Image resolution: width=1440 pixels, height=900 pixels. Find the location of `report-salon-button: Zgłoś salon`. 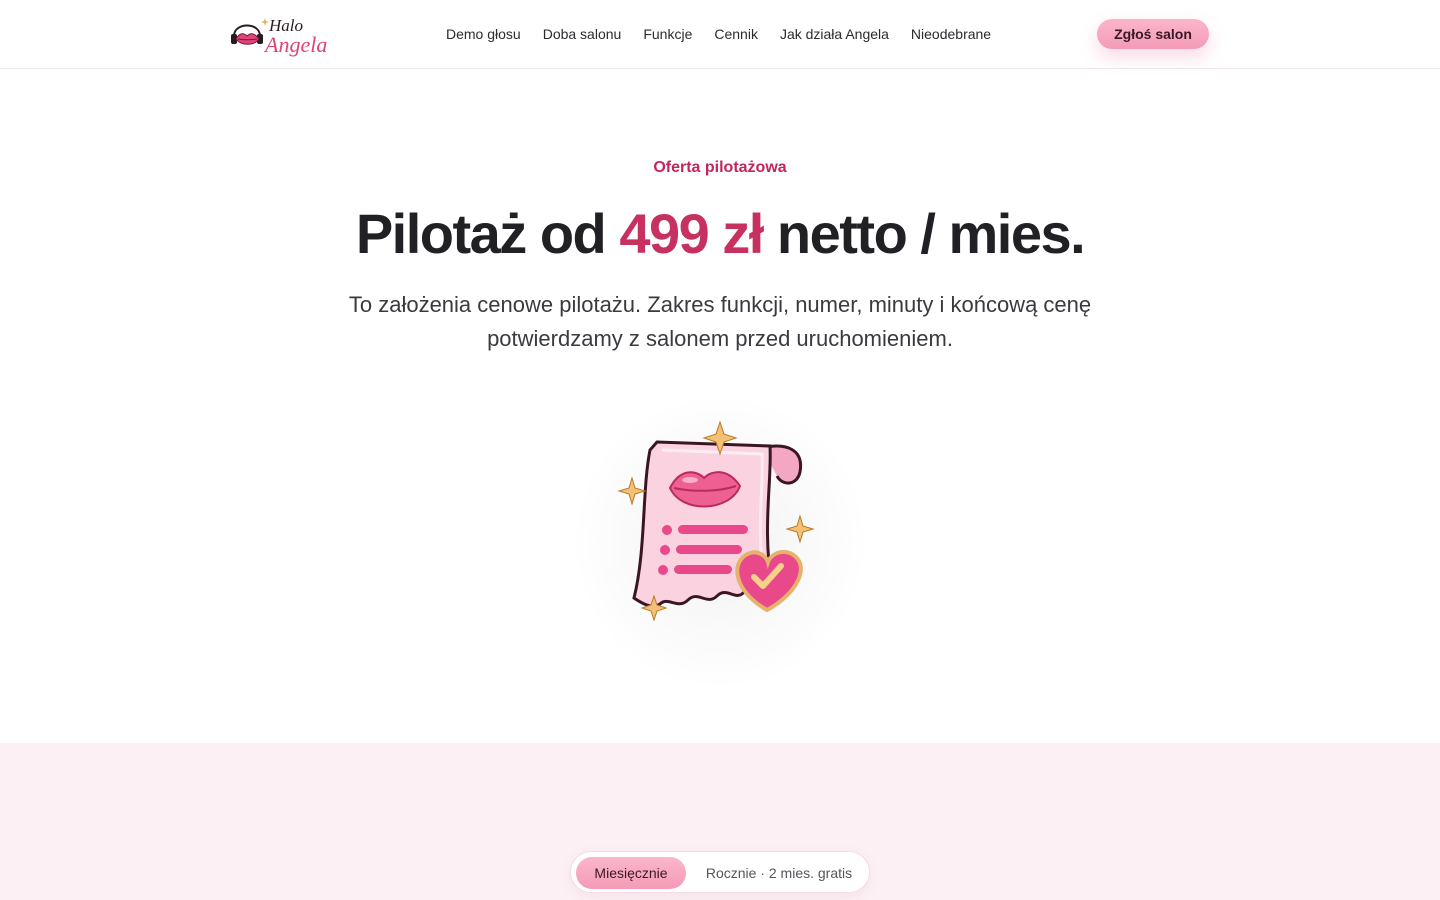

report-salon-button: Zgłoś salon is located at coordinates (1153, 34).